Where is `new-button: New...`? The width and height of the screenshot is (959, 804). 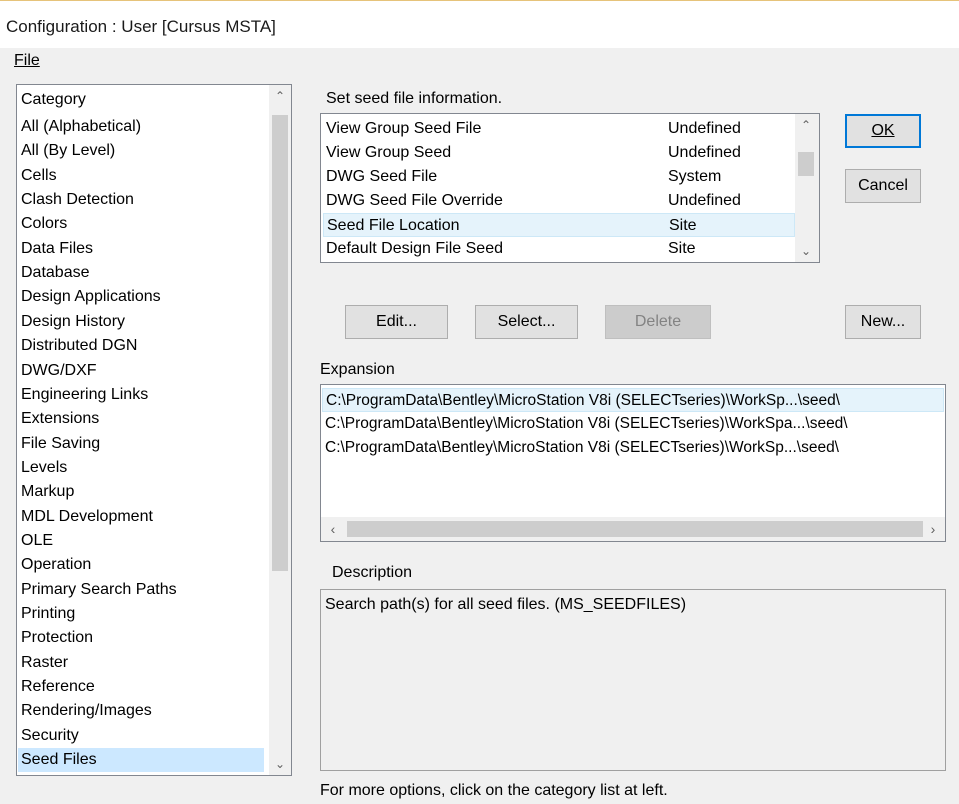
new-button: New... is located at coordinates (883, 322).